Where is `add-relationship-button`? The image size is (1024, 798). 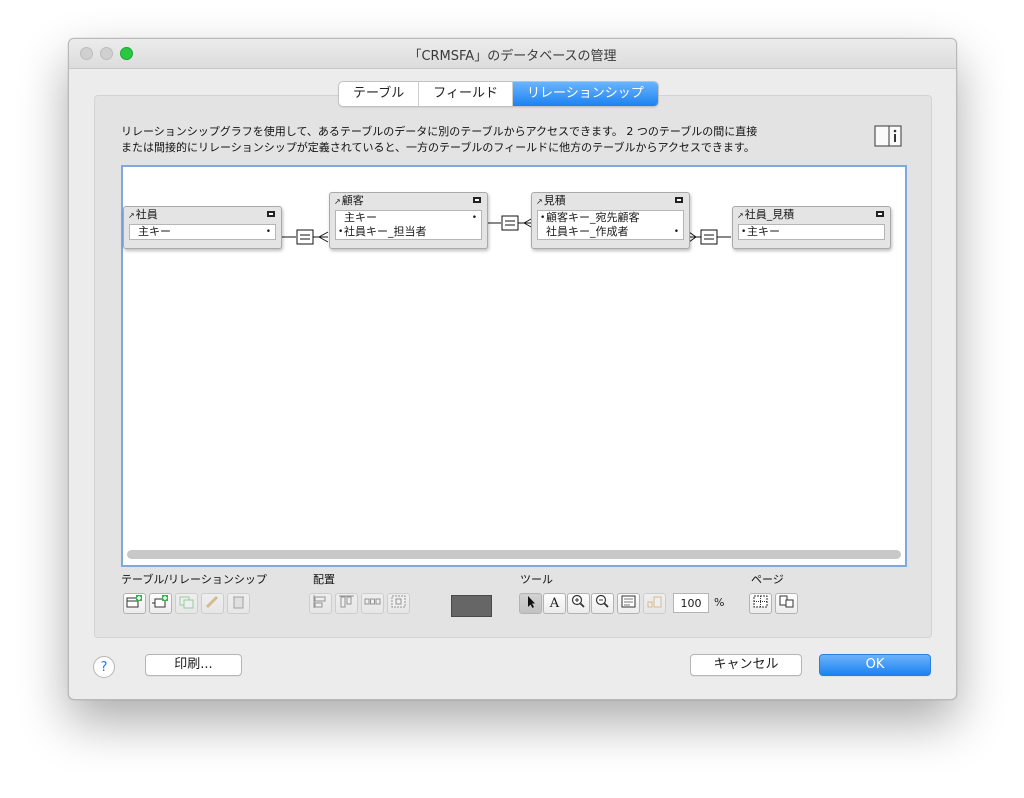
add-relationship-button is located at coordinates (160, 603).